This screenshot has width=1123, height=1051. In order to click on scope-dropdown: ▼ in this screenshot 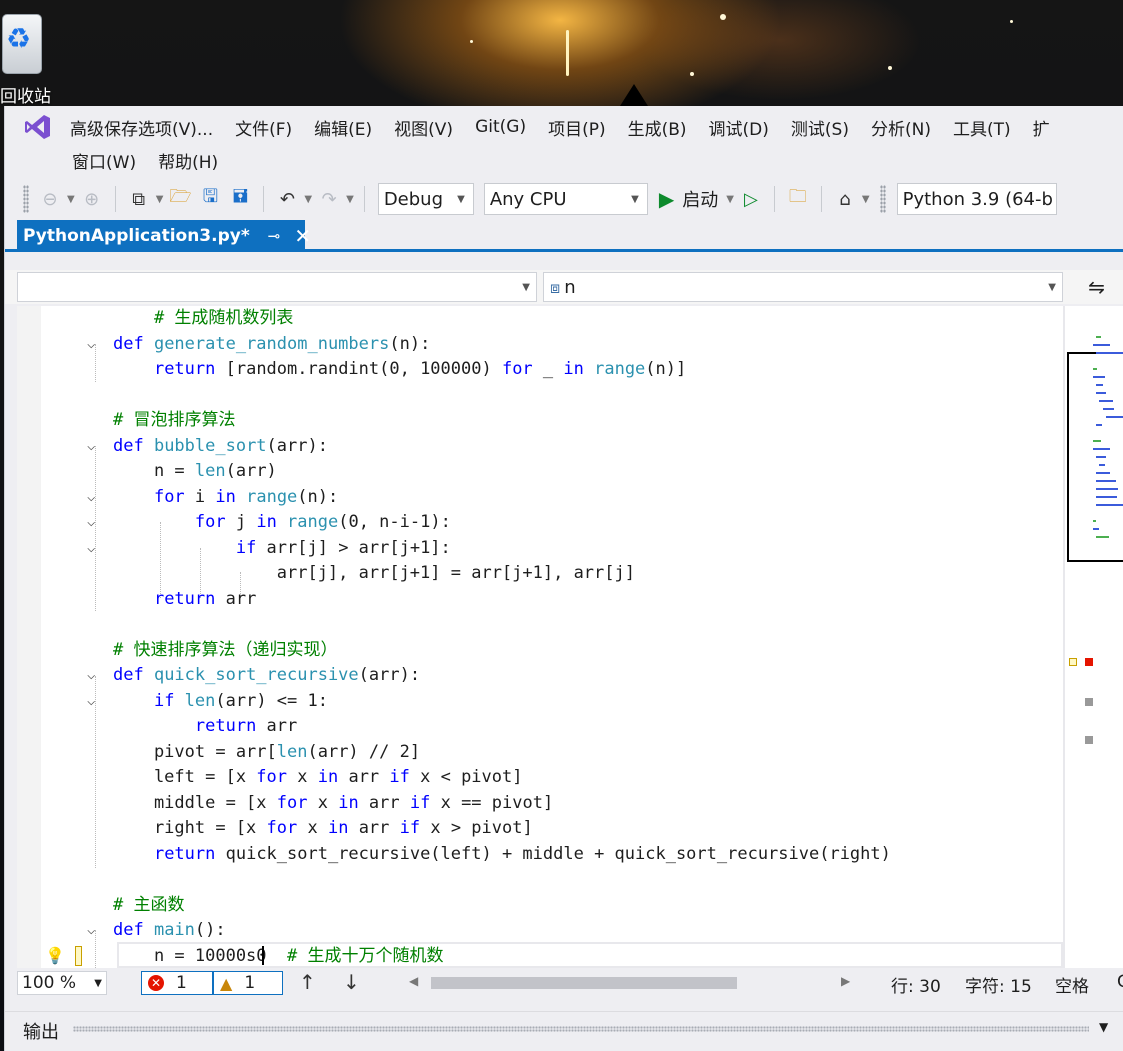, I will do `click(277, 287)`.